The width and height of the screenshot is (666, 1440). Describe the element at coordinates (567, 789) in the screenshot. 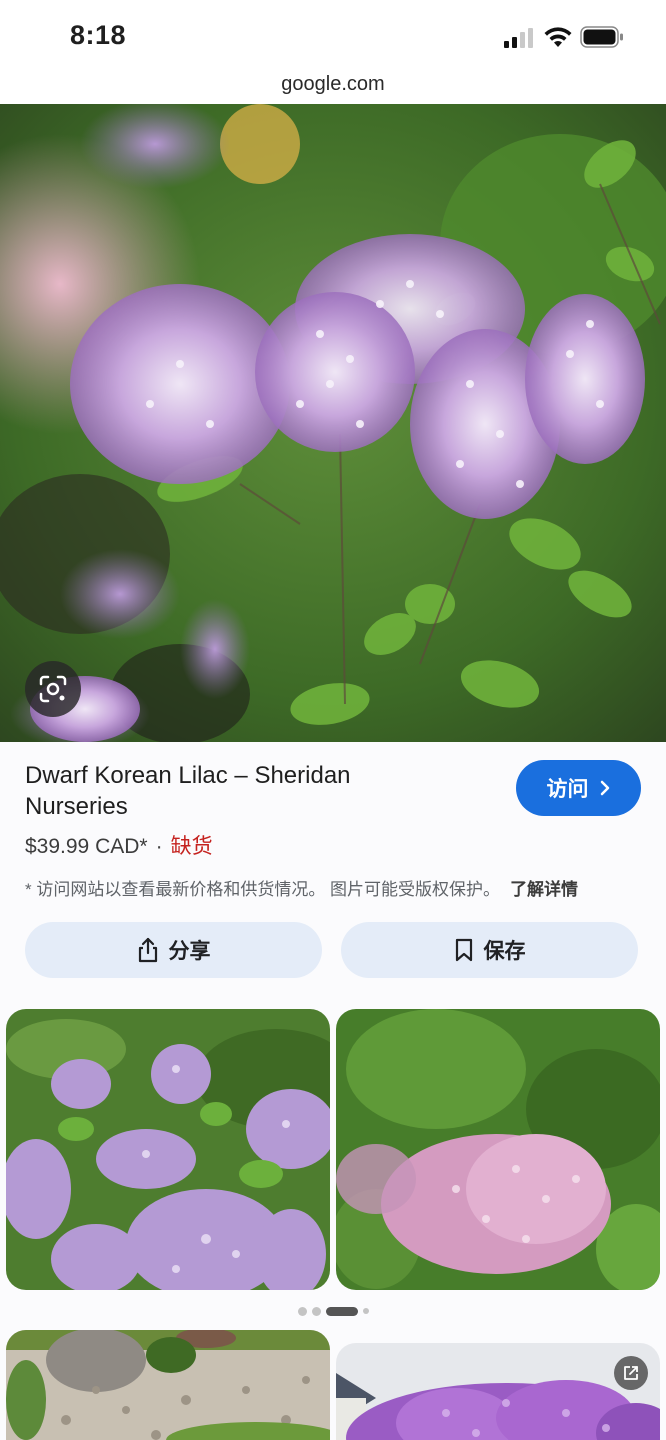

I see `visit-label: 访问` at that location.